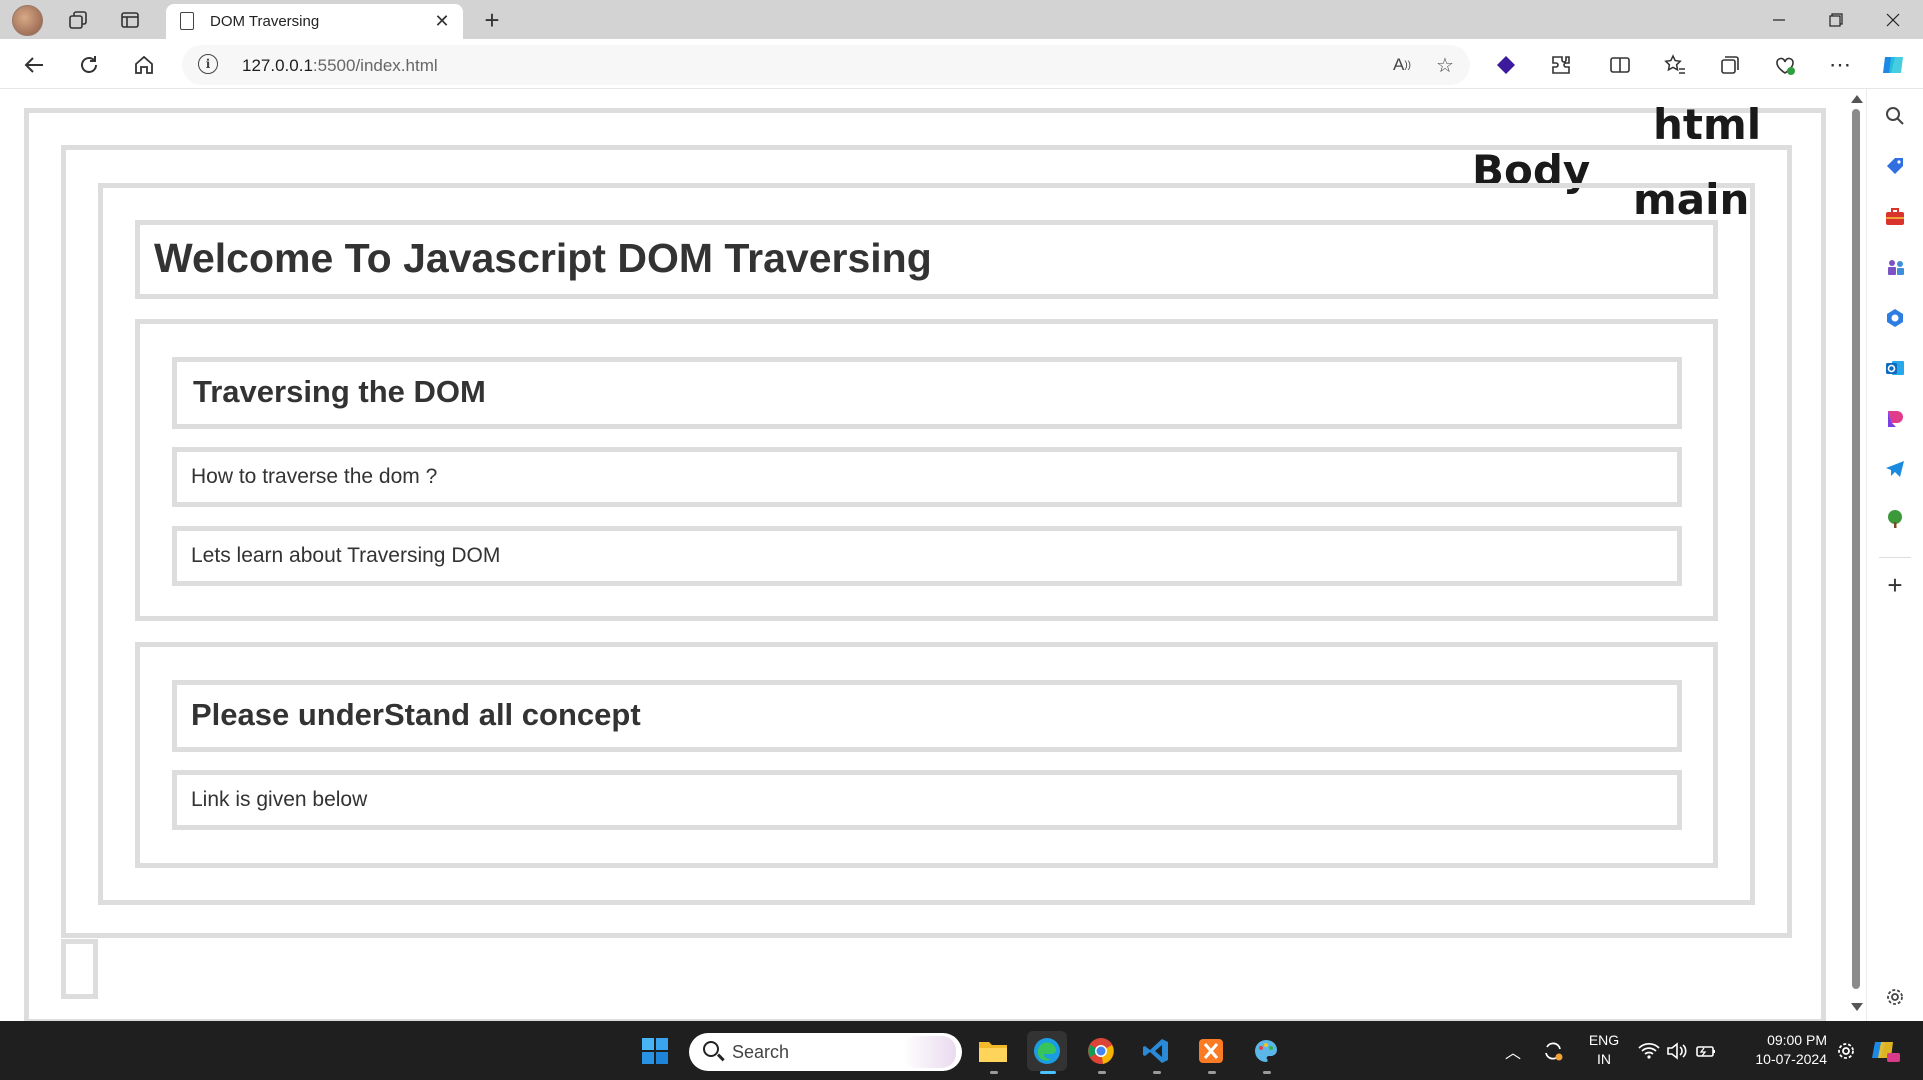  Describe the element at coordinates (825, 1052) in the screenshot. I see `taskbar-search: Search` at that location.